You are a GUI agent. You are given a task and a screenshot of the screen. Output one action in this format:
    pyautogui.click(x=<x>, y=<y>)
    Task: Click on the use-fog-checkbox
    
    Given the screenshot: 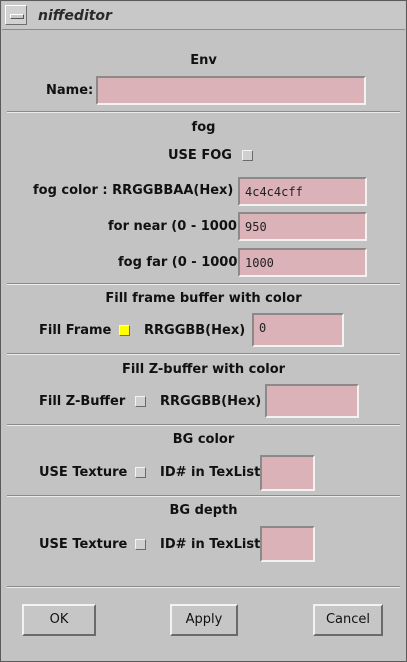 What is the action you would take?
    pyautogui.click(x=247, y=155)
    